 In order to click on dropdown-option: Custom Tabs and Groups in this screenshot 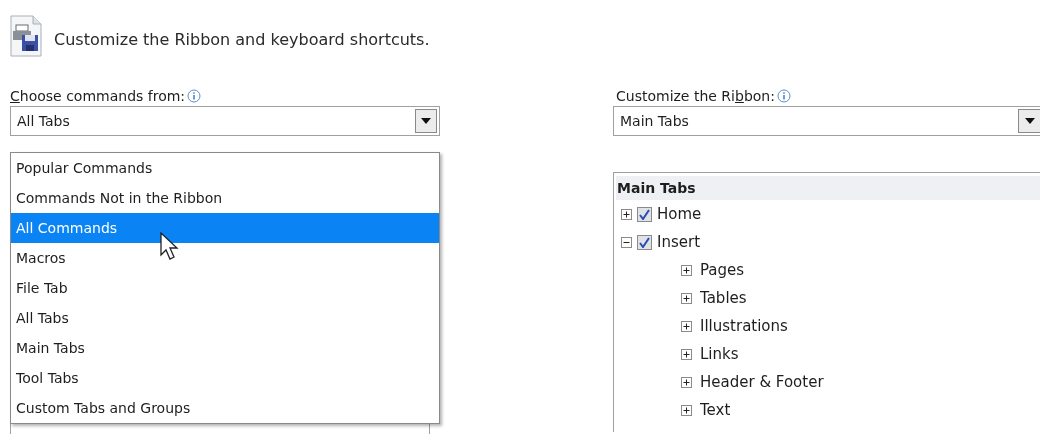, I will do `click(225, 408)`.